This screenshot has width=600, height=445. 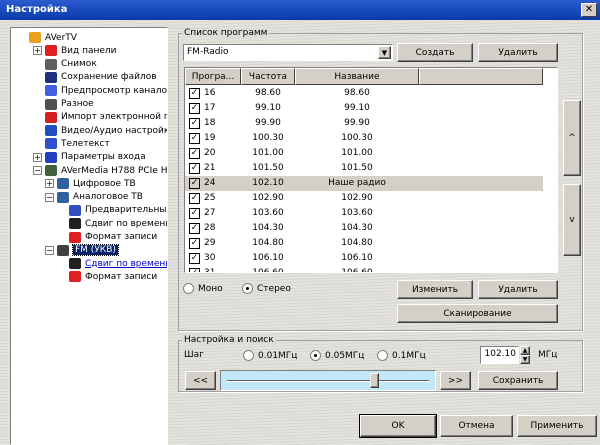 What do you see at coordinates (476, 426) in the screenshot?
I see `cancel-button: Отмена` at bounding box center [476, 426].